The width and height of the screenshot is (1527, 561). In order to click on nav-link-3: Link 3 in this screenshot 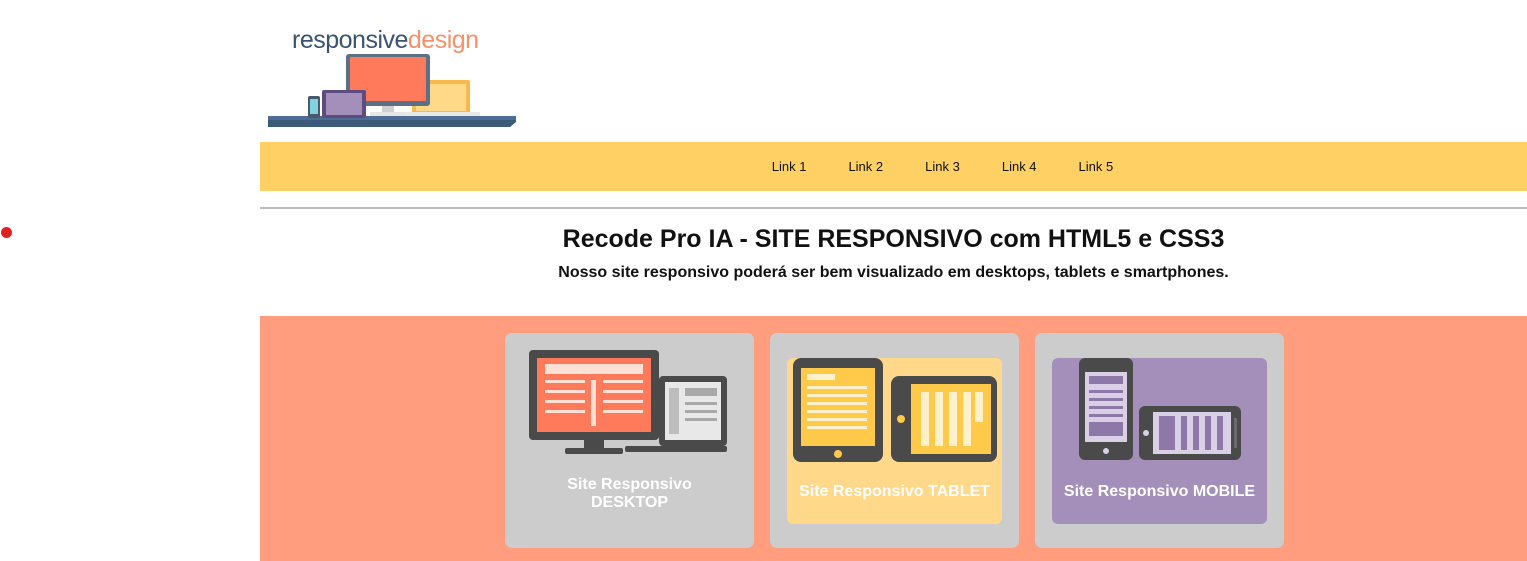, I will do `click(942, 166)`.